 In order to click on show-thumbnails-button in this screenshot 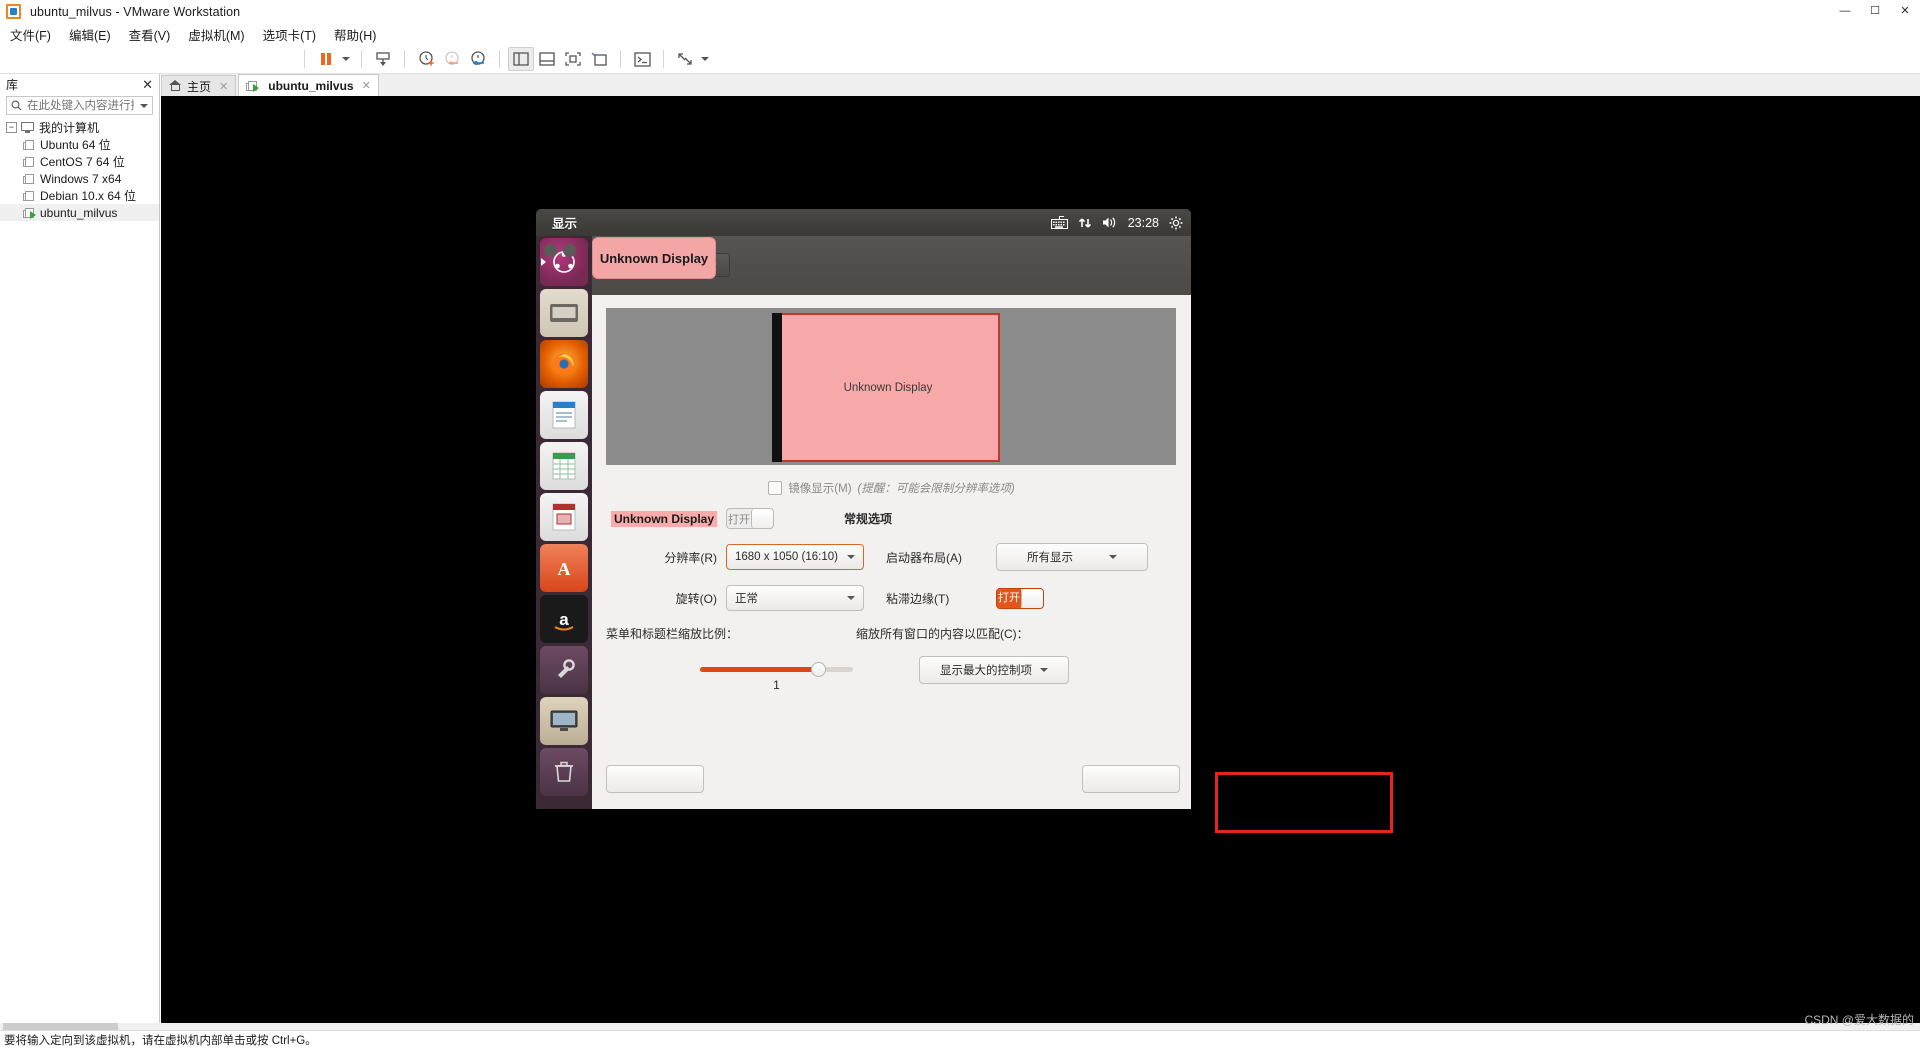, I will do `click(547, 59)`.